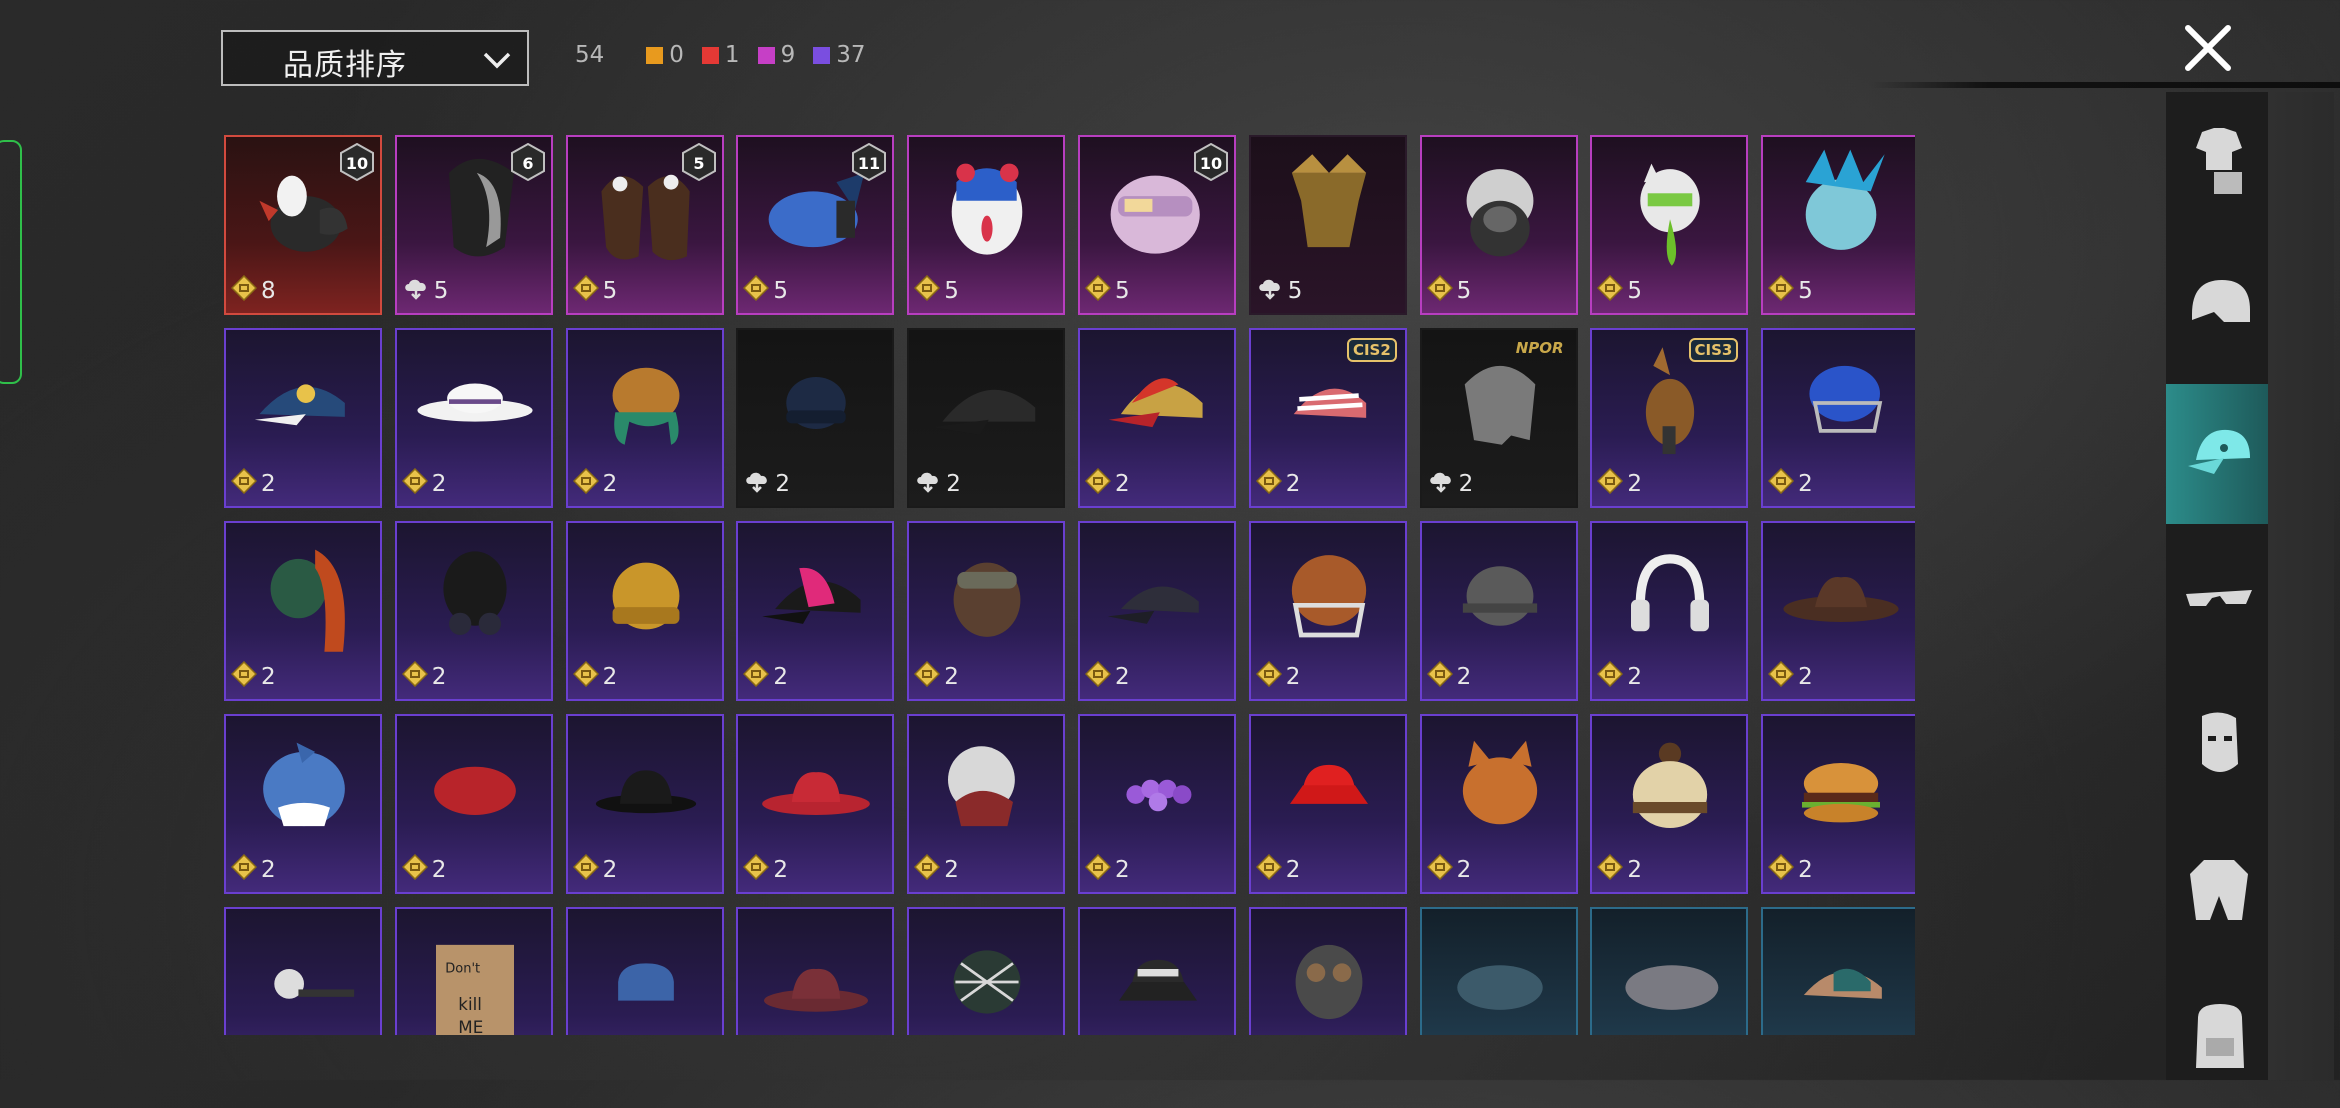 The width and height of the screenshot is (2340, 1108). What do you see at coordinates (986, 971) in the screenshot?
I see `item-tile-net-bandana` at bounding box center [986, 971].